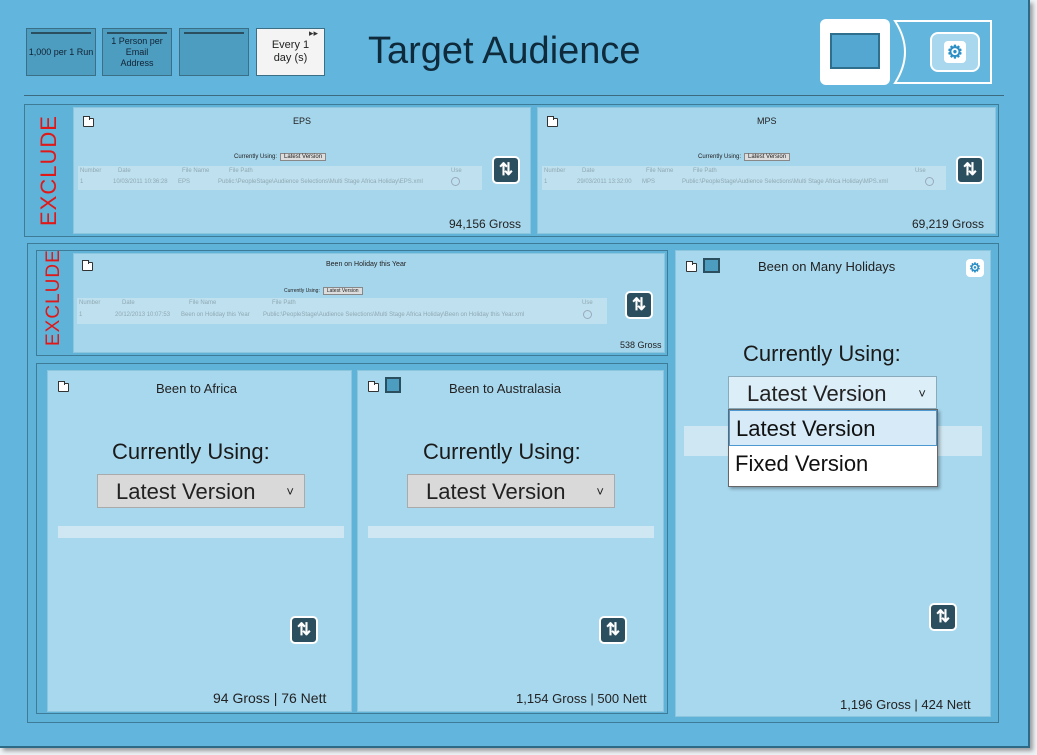 This screenshot has width=1037, height=755. What do you see at coordinates (502, 451) in the screenshot?
I see `australasia-currently-using: Currently Using:` at bounding box center [502, 451].